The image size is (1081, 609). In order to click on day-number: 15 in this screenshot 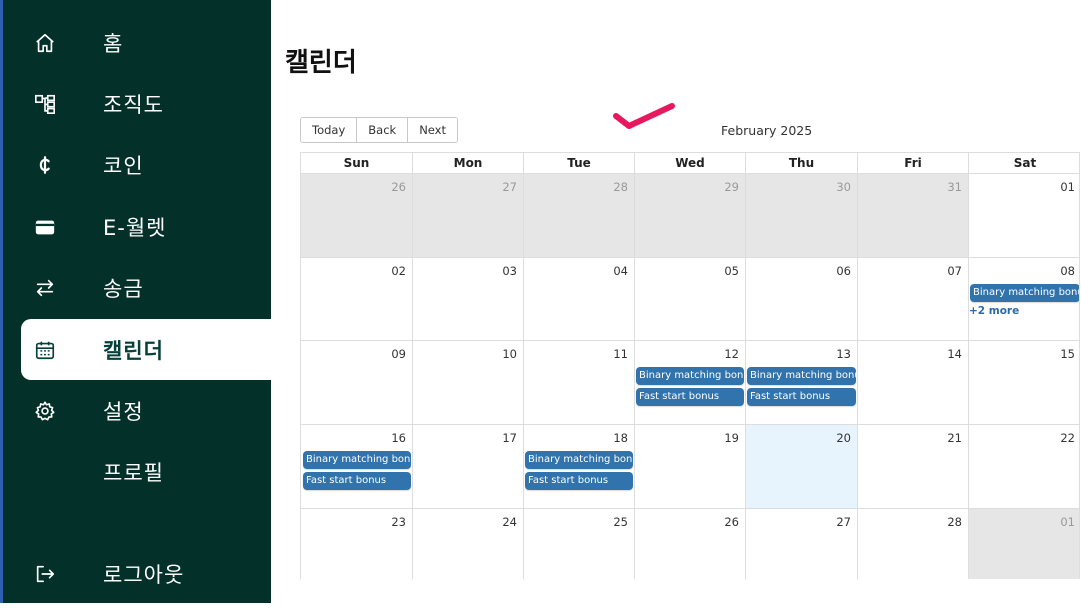, I will do `click(1067, 354)`.